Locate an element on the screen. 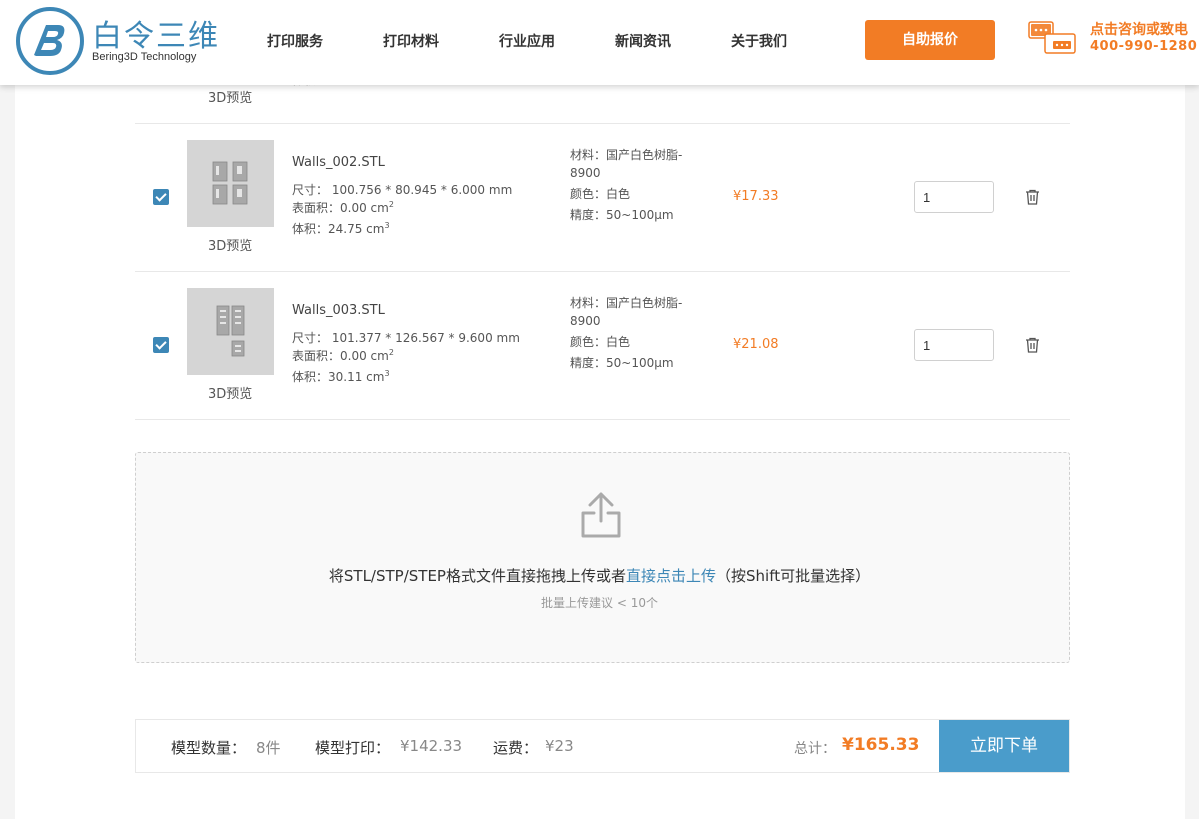 The width and height of the screenshot is (1199, 819). brand-name-en: Bering3D Technology is located at coordinates (144, 57).